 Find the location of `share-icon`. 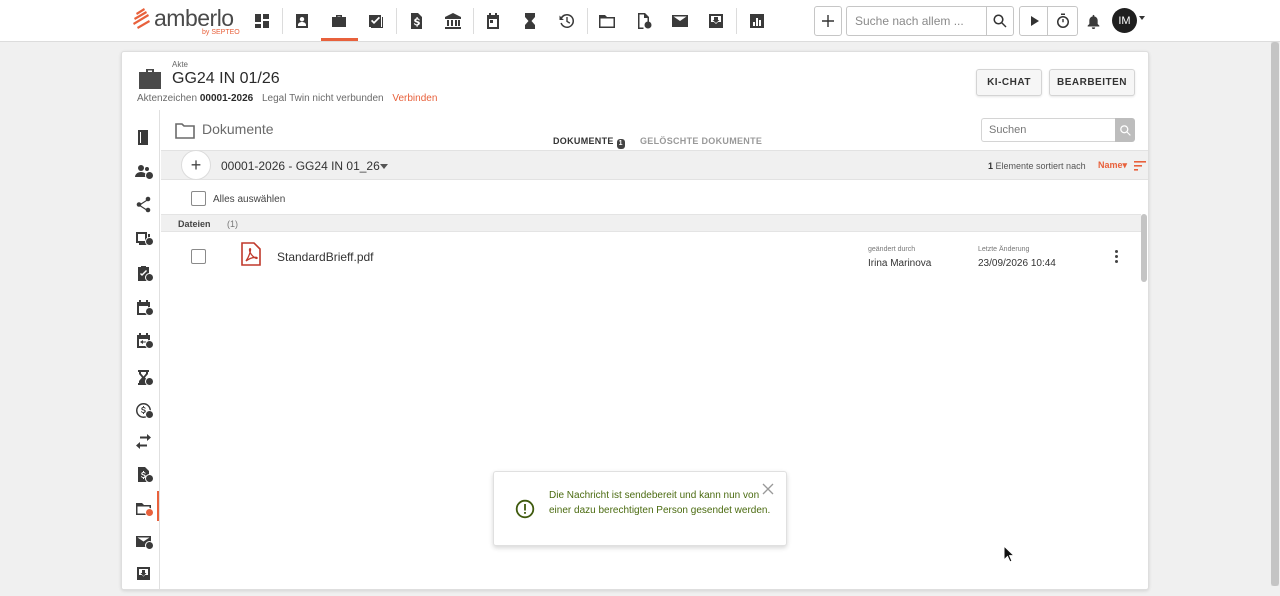

share-icon is located at coordinates (143, 204).